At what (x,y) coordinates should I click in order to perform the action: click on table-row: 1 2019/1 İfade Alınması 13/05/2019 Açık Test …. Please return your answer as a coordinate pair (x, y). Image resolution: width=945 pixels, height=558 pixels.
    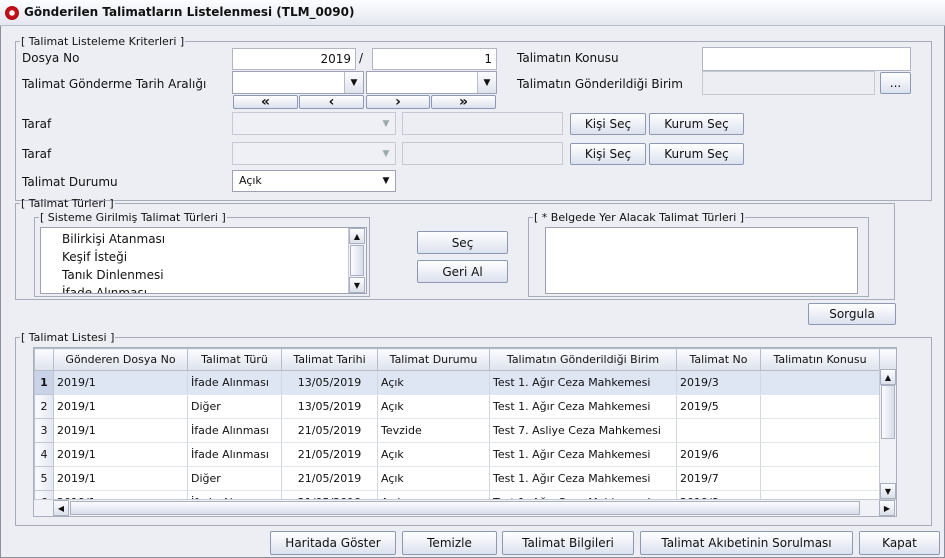
    Looking at the image, I should click on (465, 382).